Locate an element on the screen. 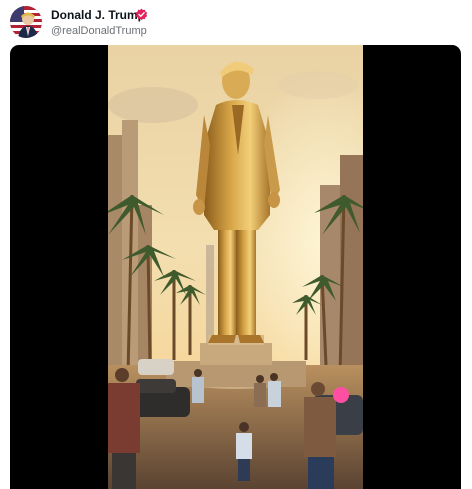  display-name: Donald J. Trump is located at coordinates (98, 15).